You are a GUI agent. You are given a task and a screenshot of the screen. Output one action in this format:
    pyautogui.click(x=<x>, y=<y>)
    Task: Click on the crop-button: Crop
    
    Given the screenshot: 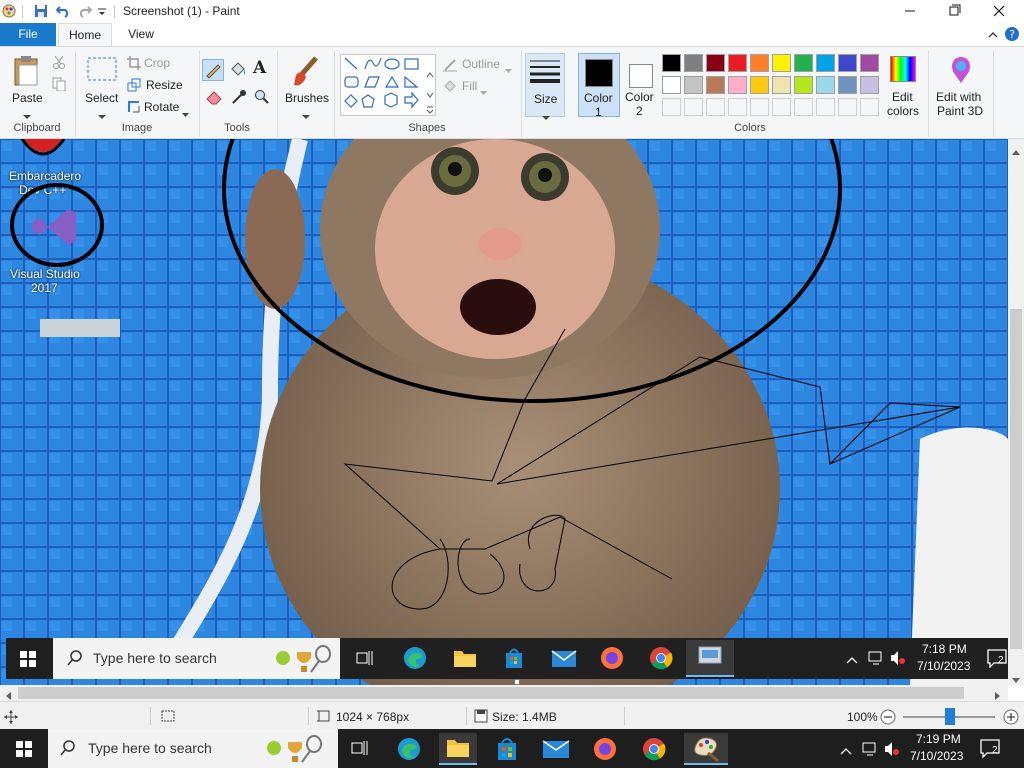 What is the action you would take?
    pyautogui.click(x=162, y=64)
    